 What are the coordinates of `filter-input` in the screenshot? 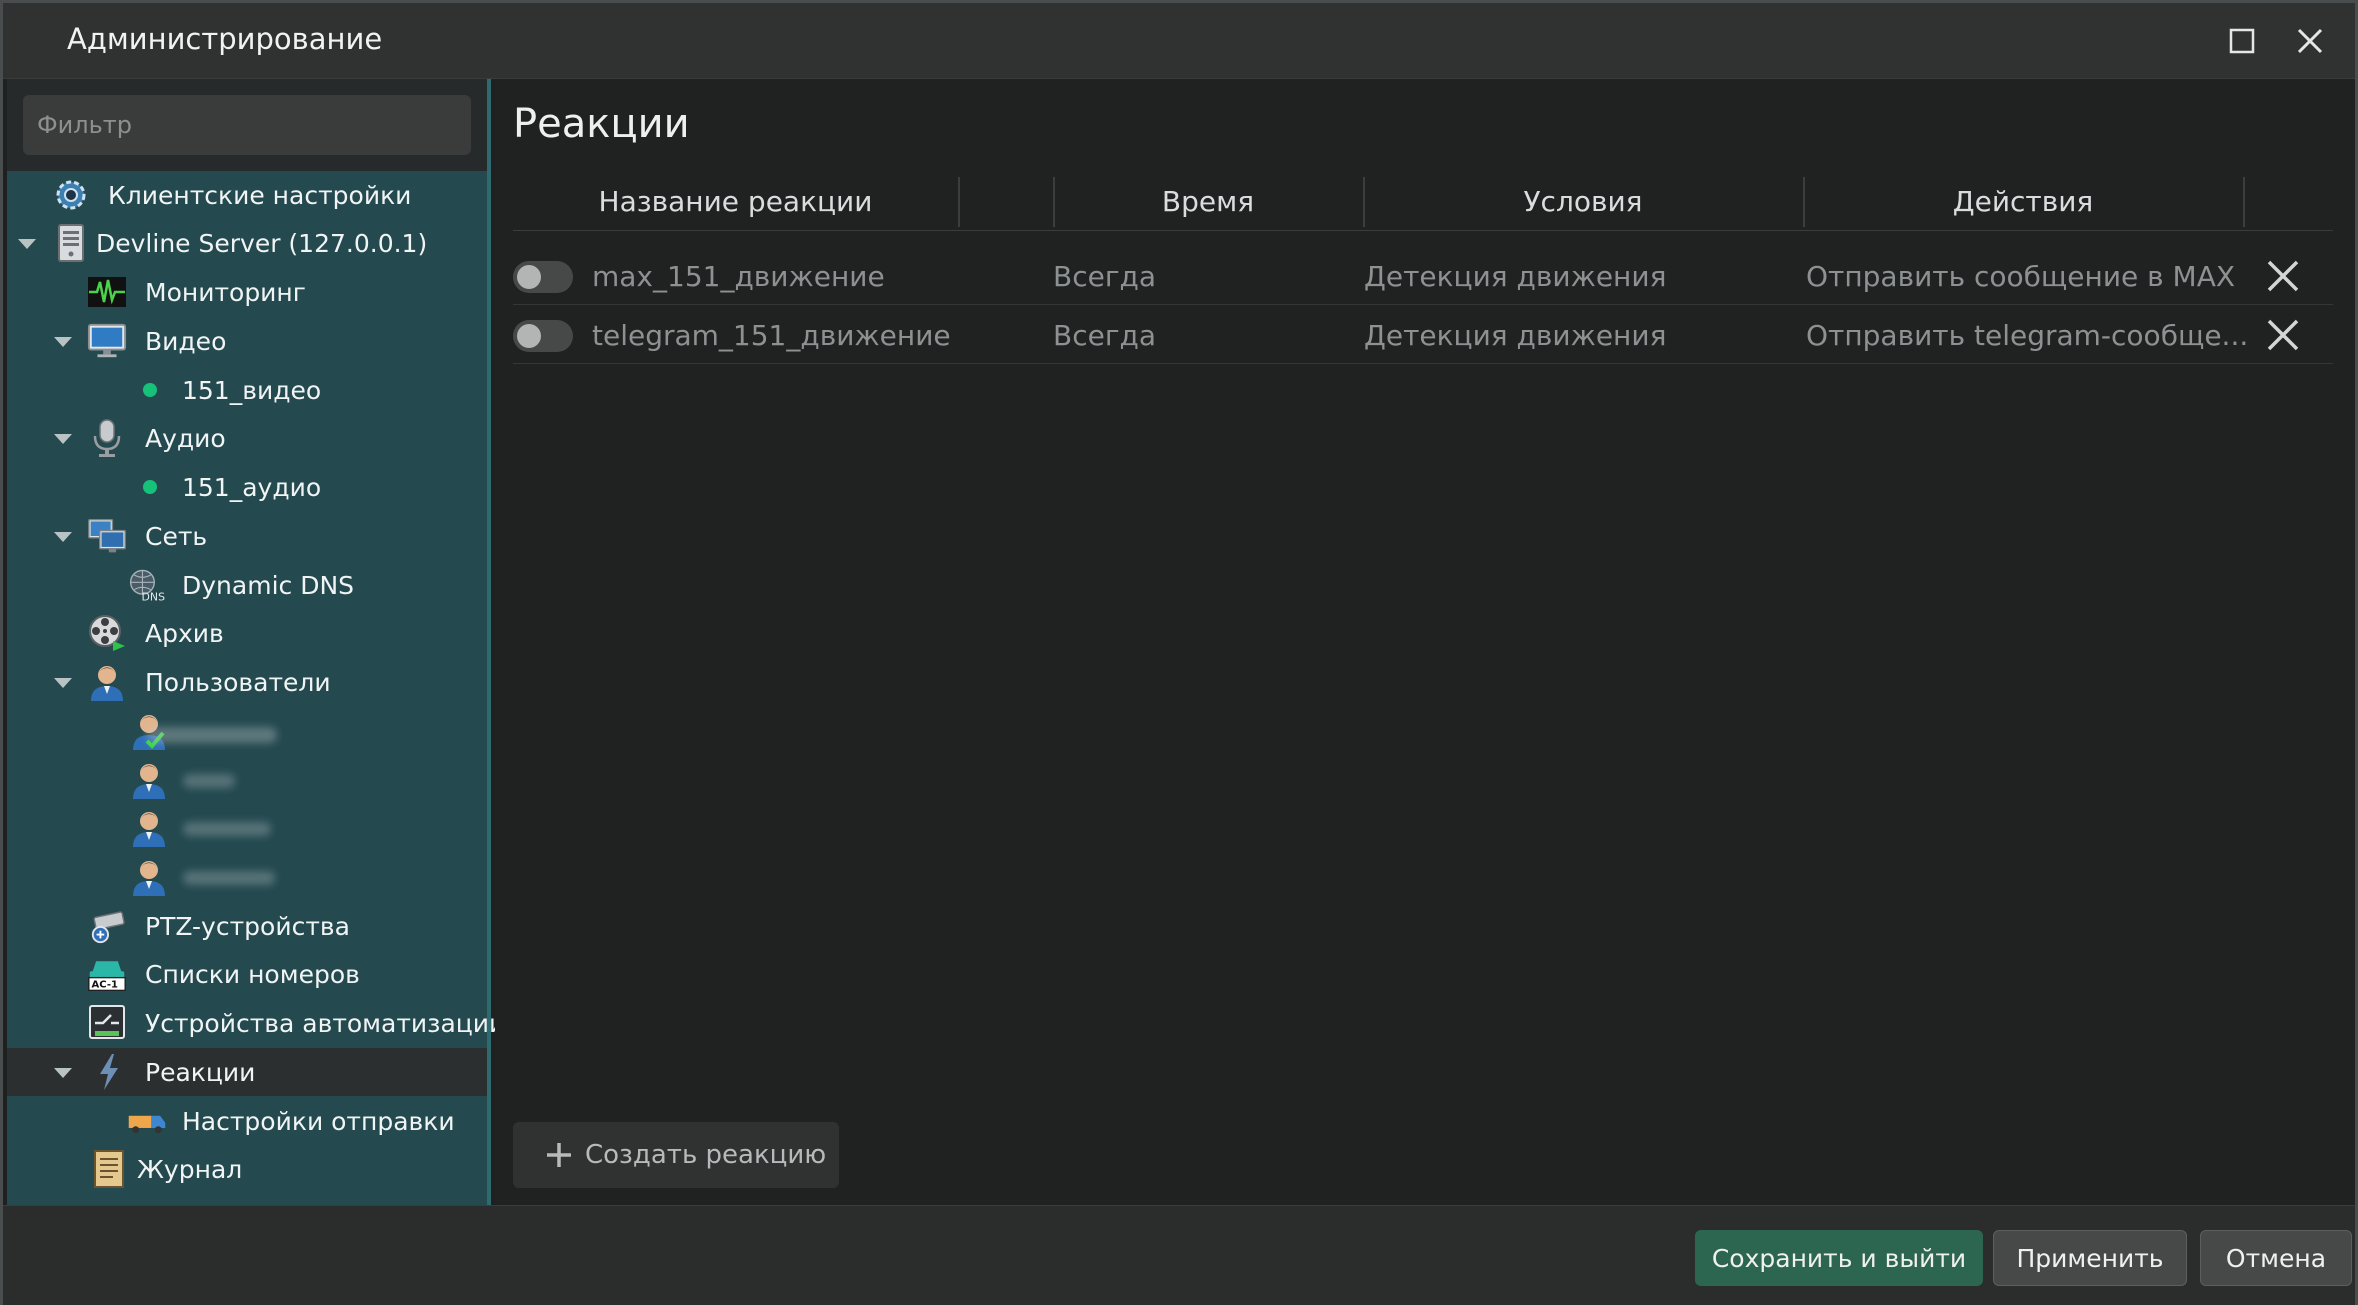 It's located at (247, 125).